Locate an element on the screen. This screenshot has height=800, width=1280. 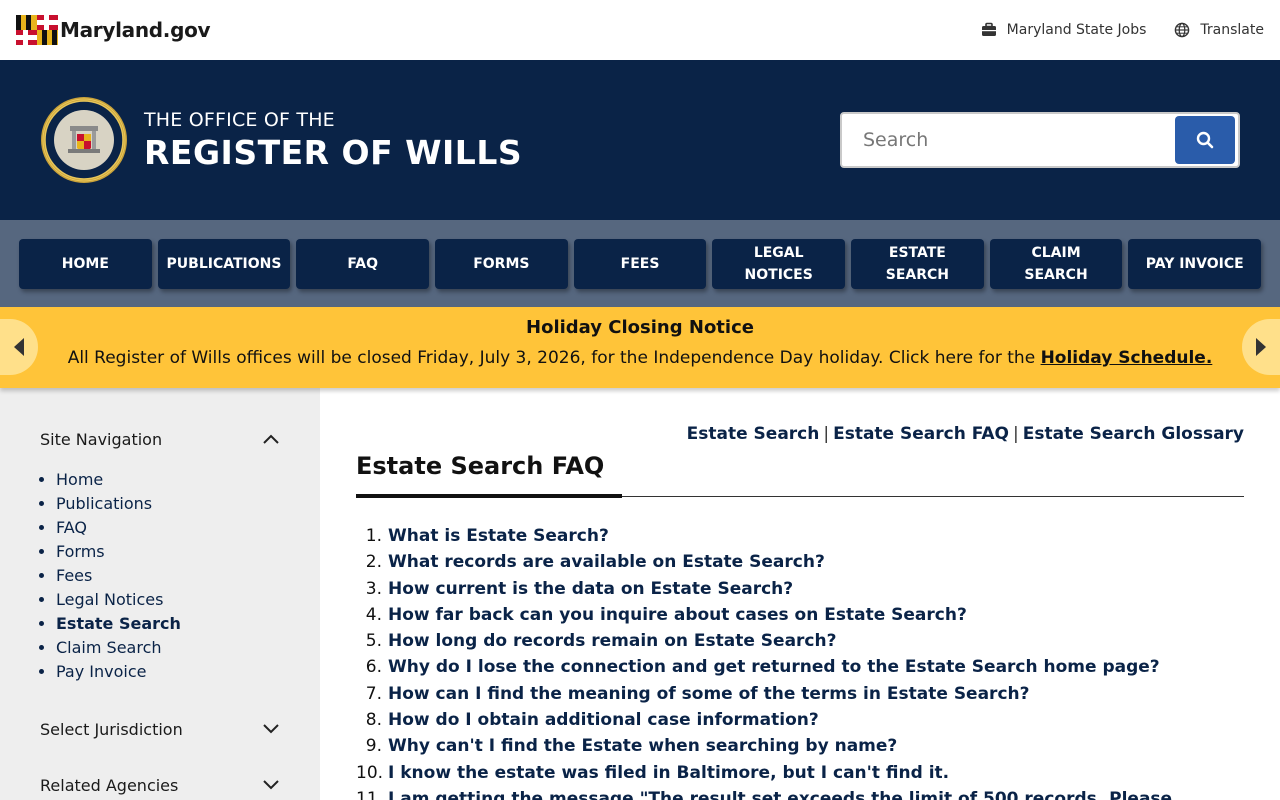
nav-fees: FEES is located at coordinates (640, 263).